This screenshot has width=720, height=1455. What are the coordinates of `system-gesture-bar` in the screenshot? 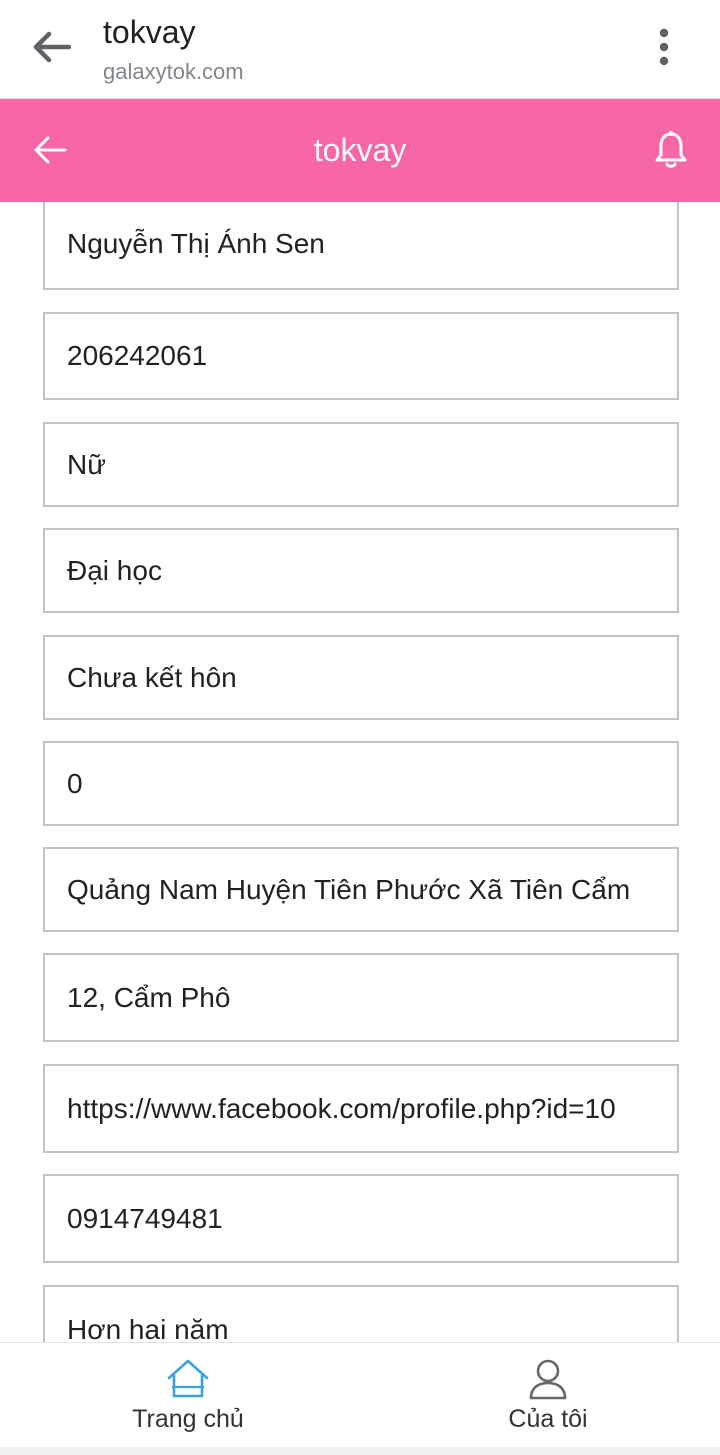 It's located at (360, 1451).